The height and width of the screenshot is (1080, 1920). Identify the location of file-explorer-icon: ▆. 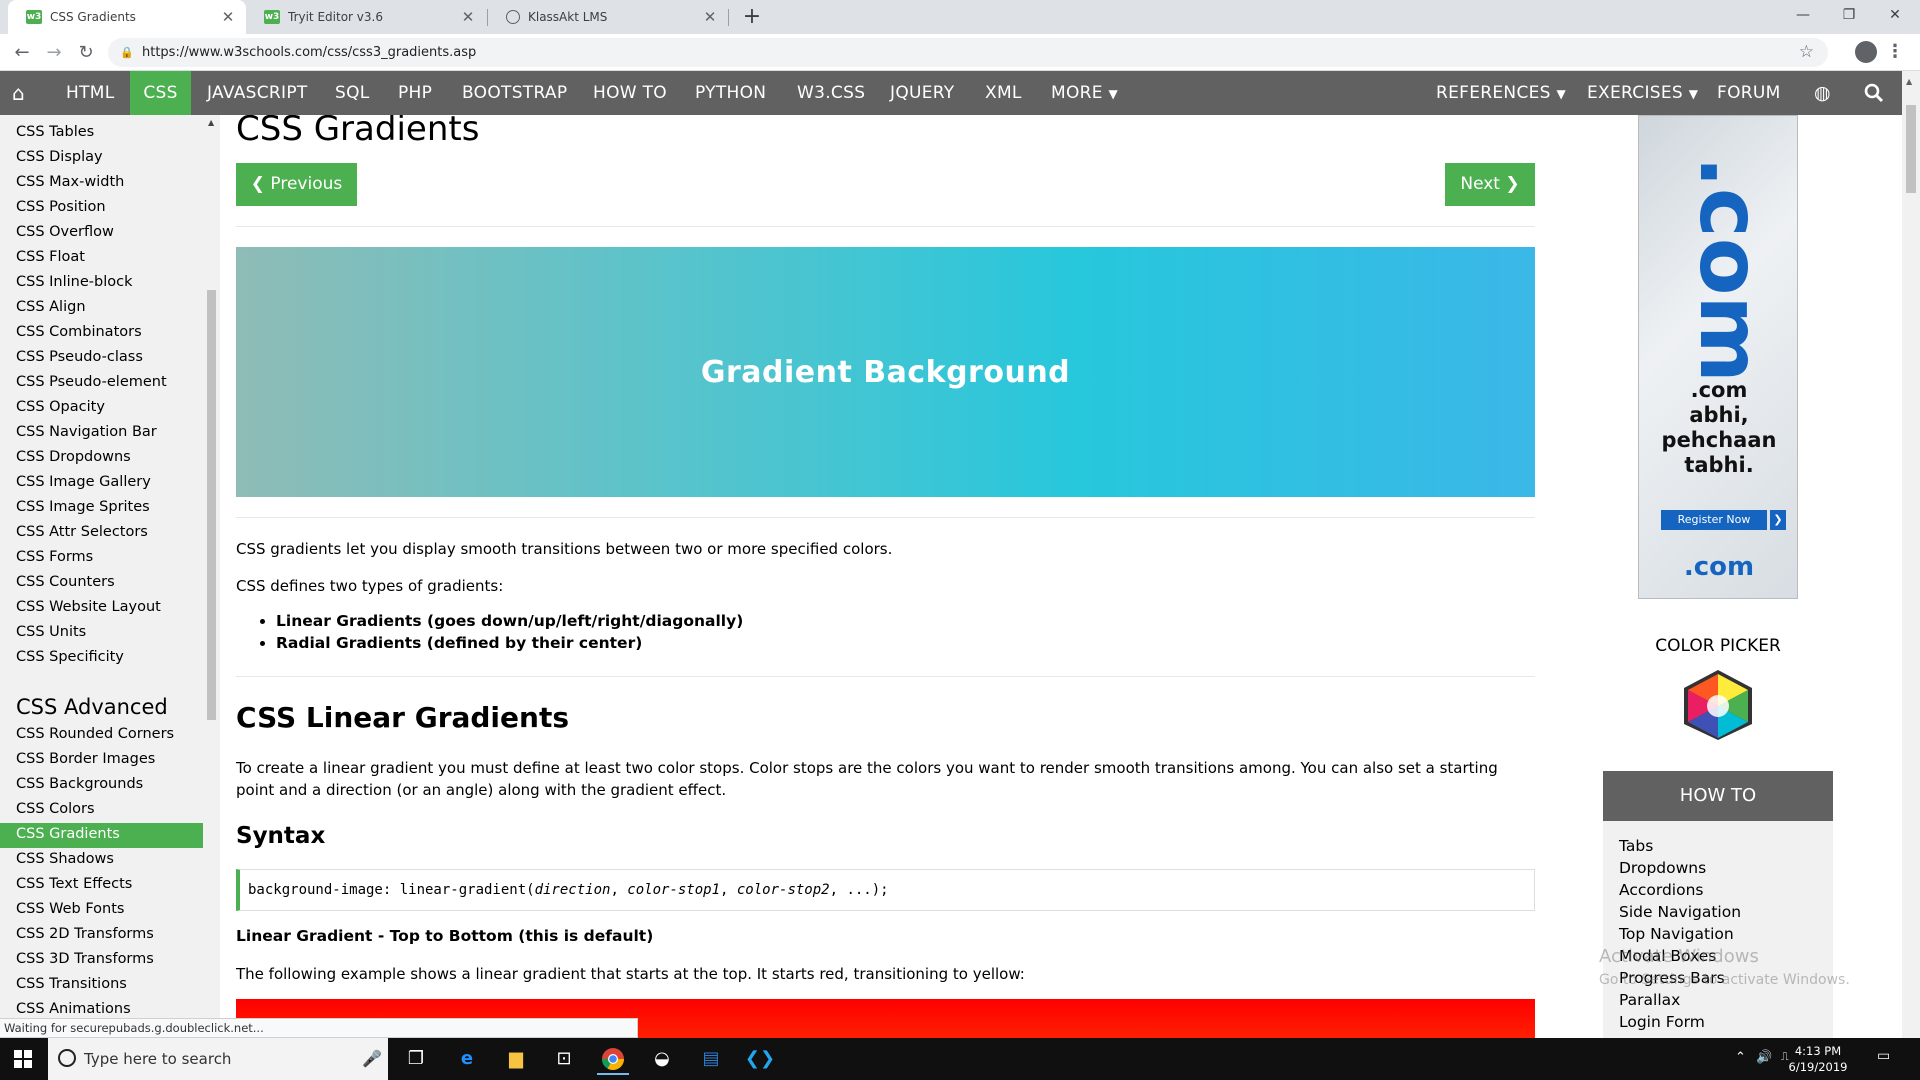
(516, 1059).